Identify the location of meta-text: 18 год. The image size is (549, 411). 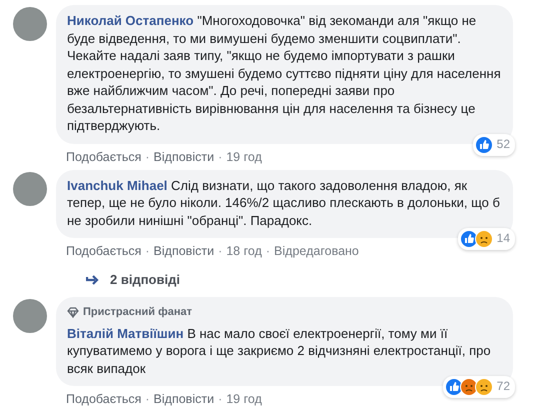
(244, 252).